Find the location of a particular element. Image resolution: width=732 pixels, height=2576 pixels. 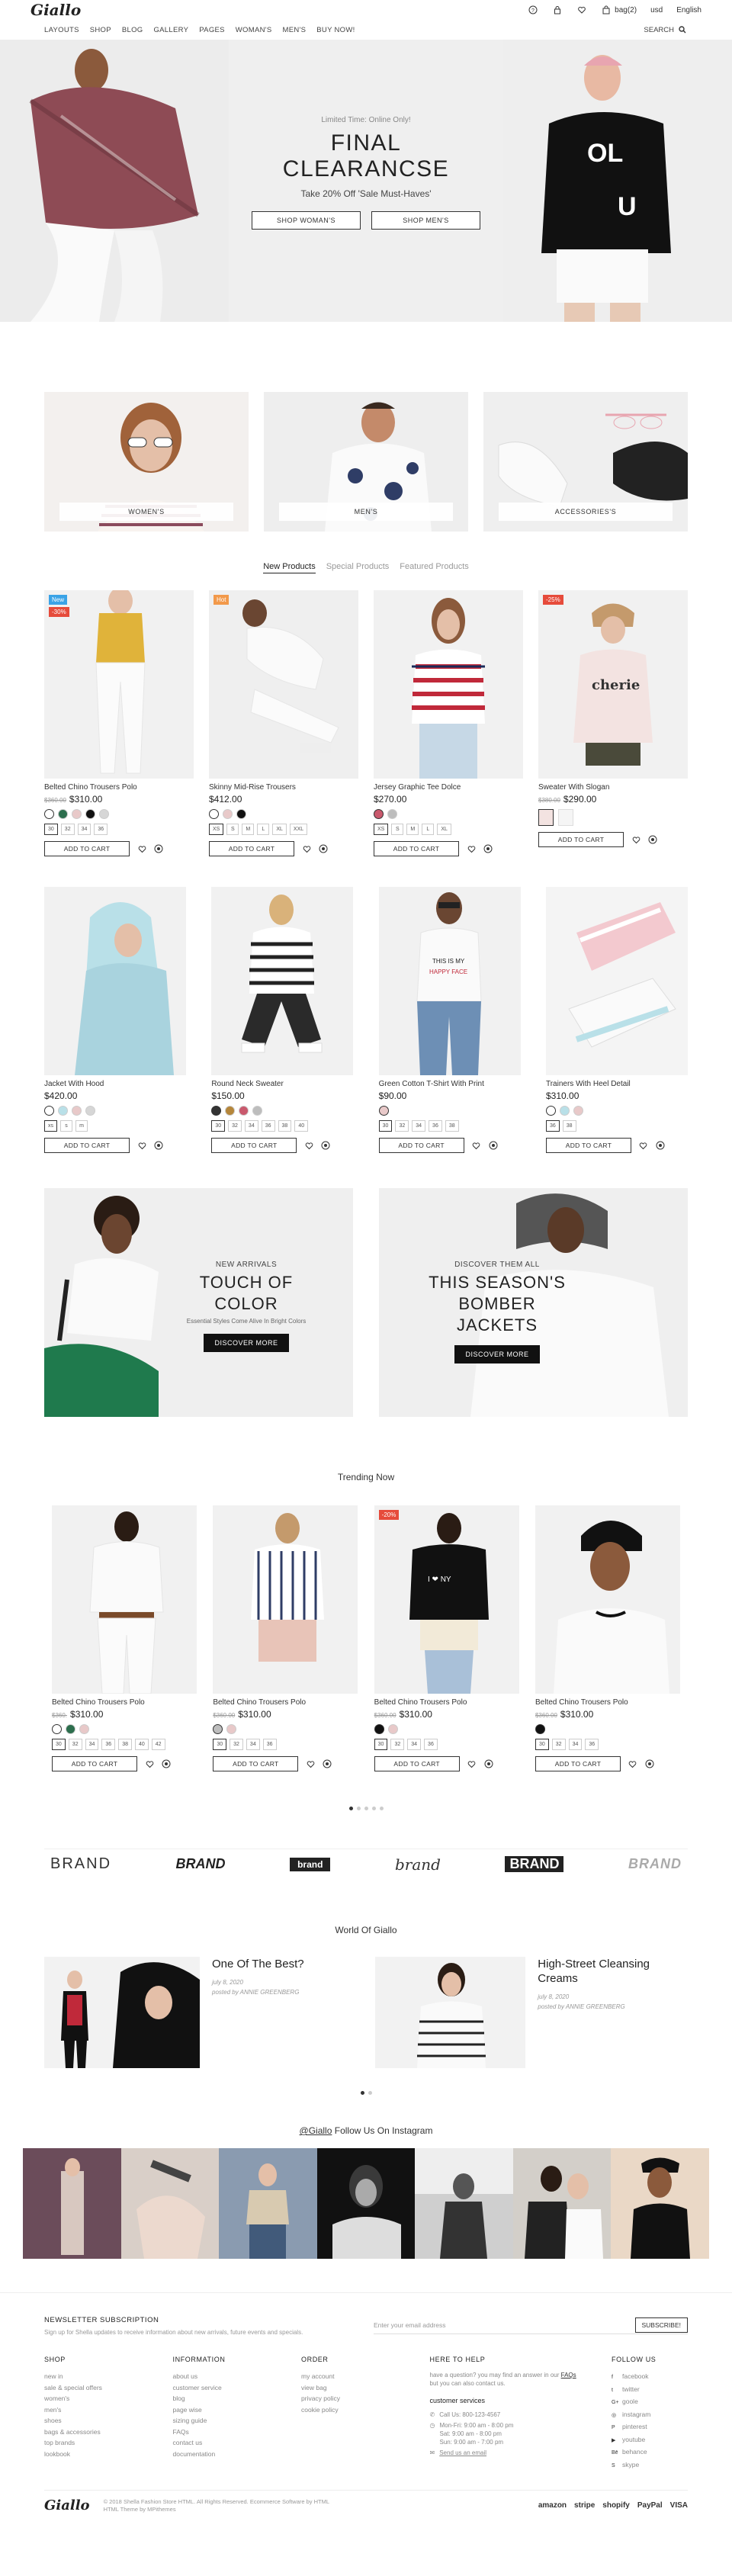

product-name: Jersey Graphic Tee Dolce is located at coordinates (448, 787).